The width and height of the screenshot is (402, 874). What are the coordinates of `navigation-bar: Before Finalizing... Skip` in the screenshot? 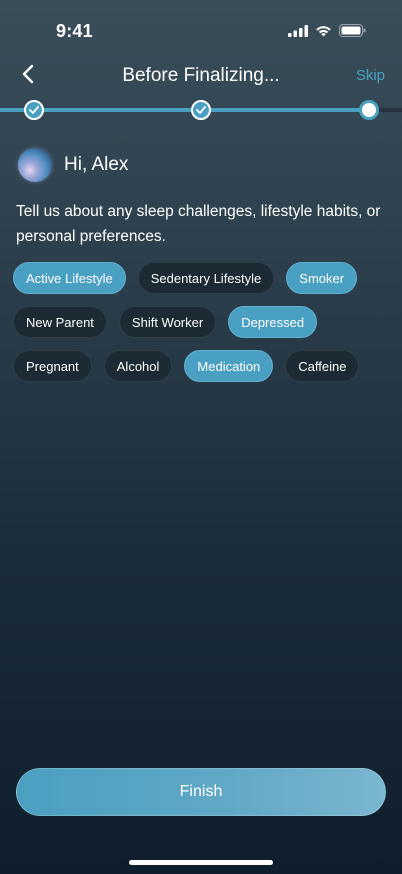 It's located at (201, 76).